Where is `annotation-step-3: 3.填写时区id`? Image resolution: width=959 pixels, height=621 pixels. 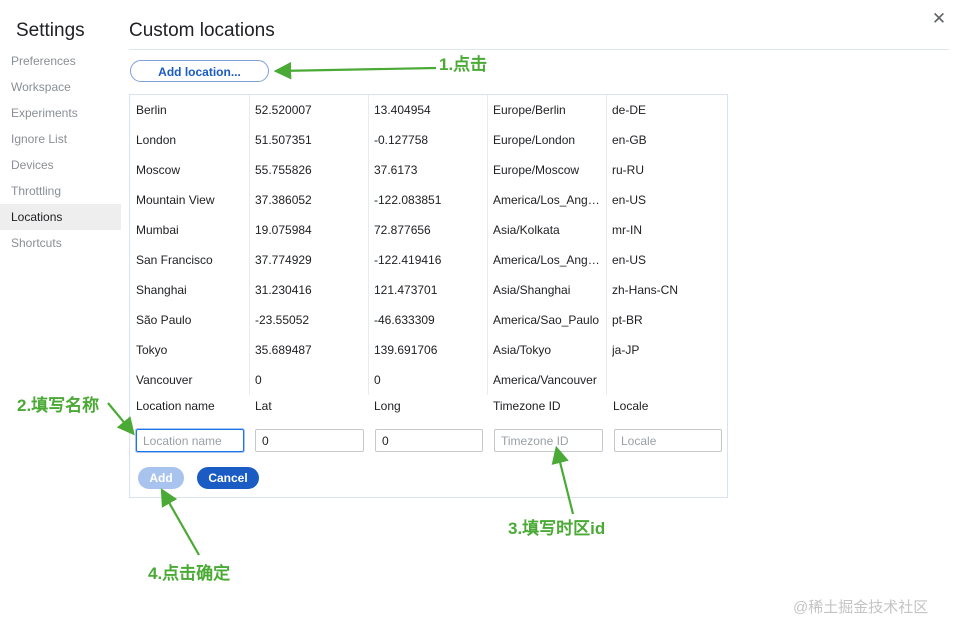 annotation-step-3: 3.填写时区id is located at coordinates (557, 528).